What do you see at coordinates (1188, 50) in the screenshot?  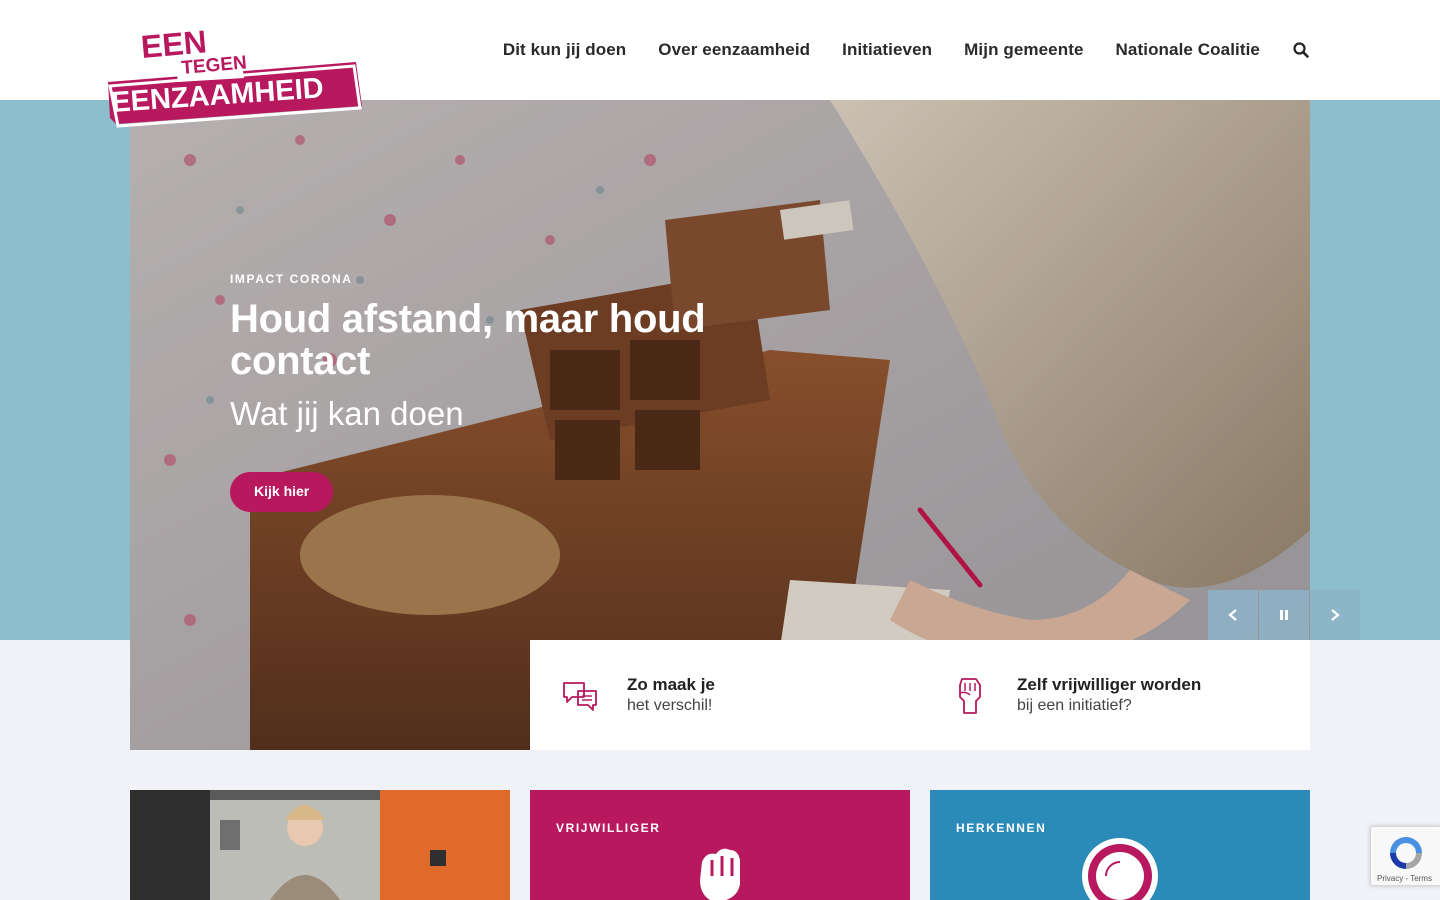 I see `nav-item-nationale-coalitie: Nationale Coalitie` at bounding box center [1188, 50].